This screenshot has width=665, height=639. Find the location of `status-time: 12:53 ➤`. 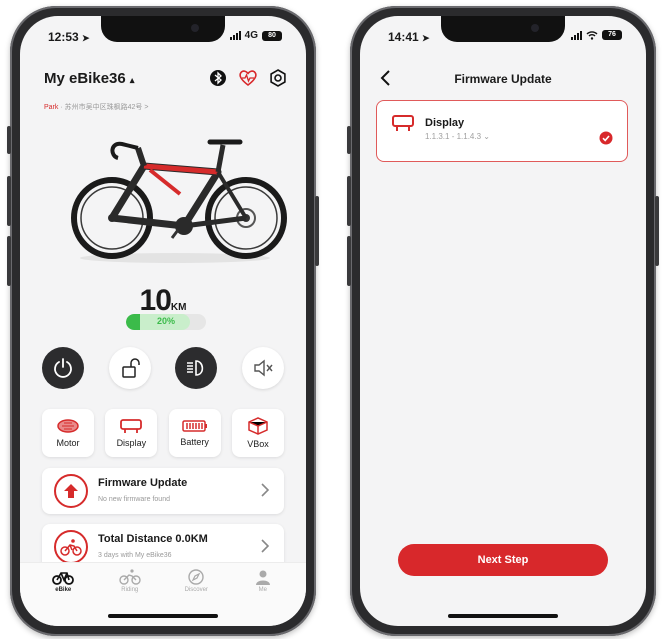

status-time: 12:53 ➤ is located at coordinates (69, 37).